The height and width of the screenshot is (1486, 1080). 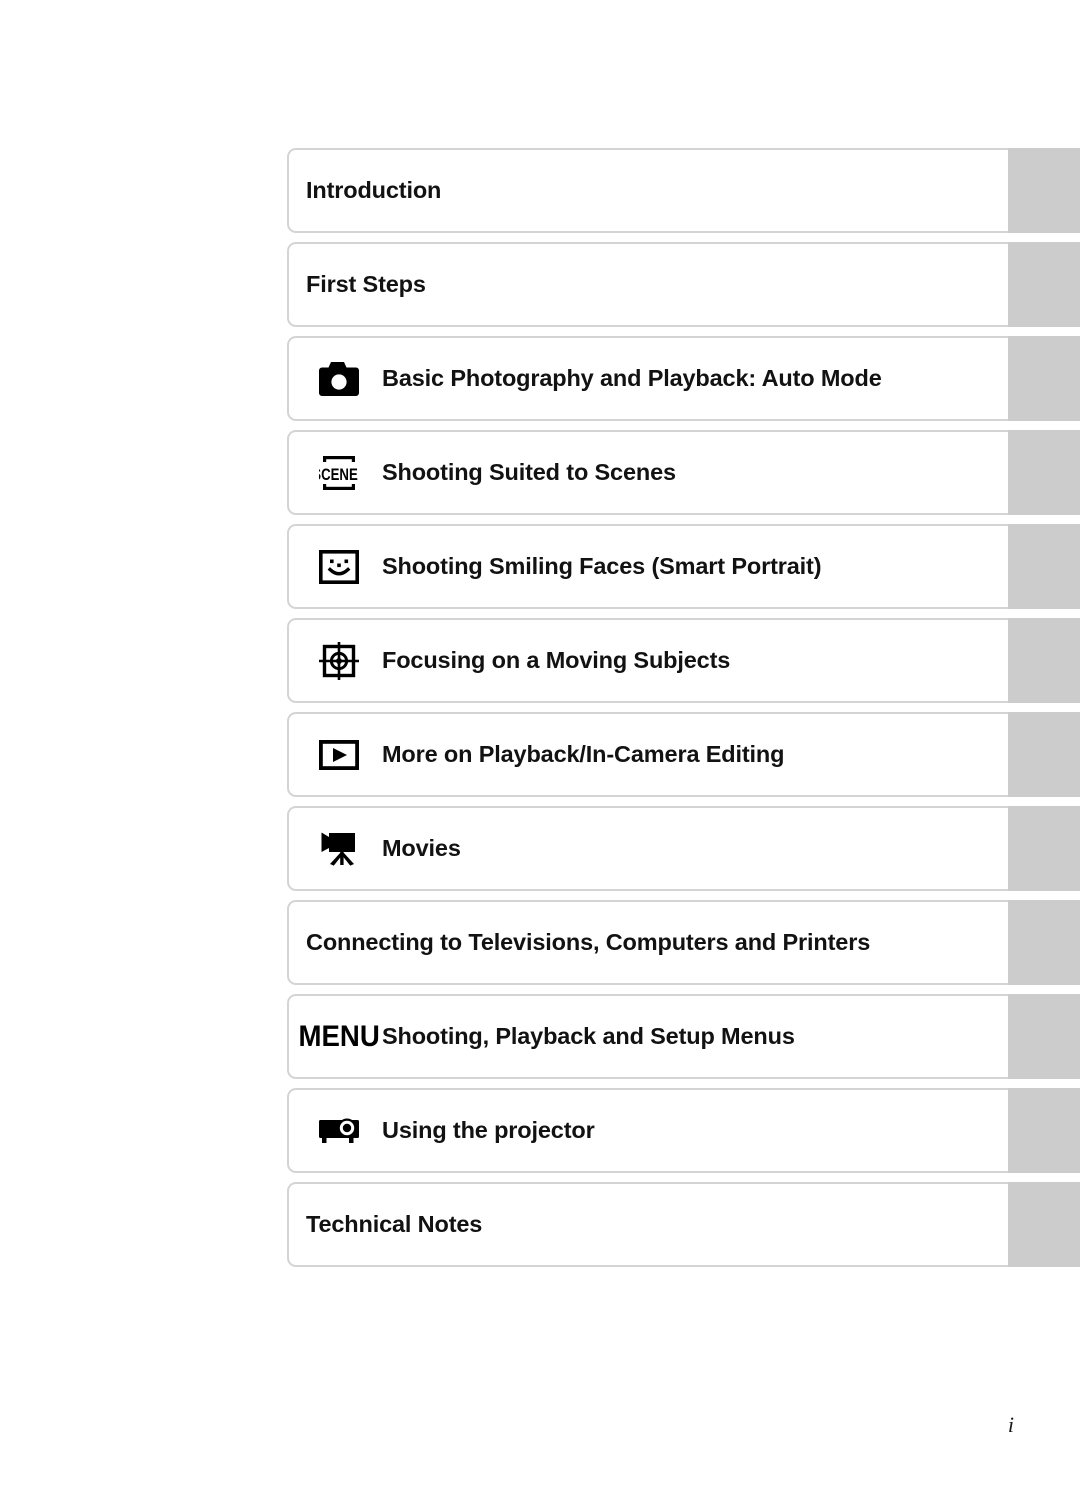 I want to click on smile-face-icon, so click(x=339, y=566).